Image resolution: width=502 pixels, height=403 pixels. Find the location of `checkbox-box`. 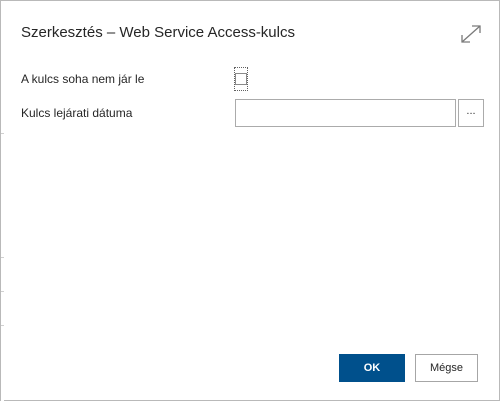

checkbox-box is located at coordinates (241, 79).